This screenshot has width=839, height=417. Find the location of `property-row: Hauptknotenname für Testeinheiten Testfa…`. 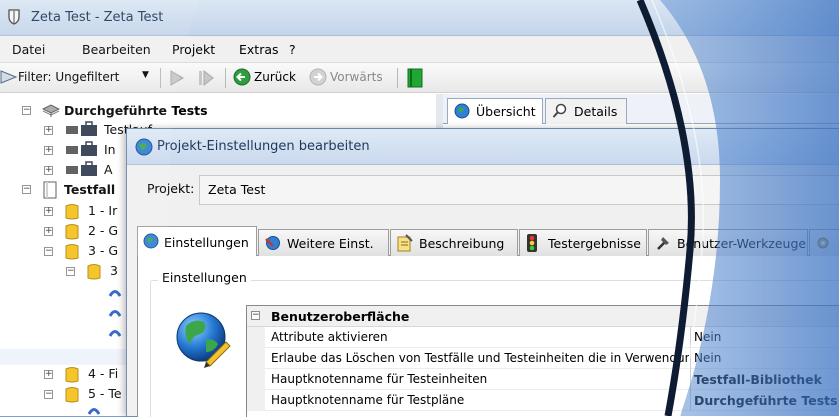

property-row: Hauptknotenname für Testeinheiten Testfa… is located at coordinates (543, 379).